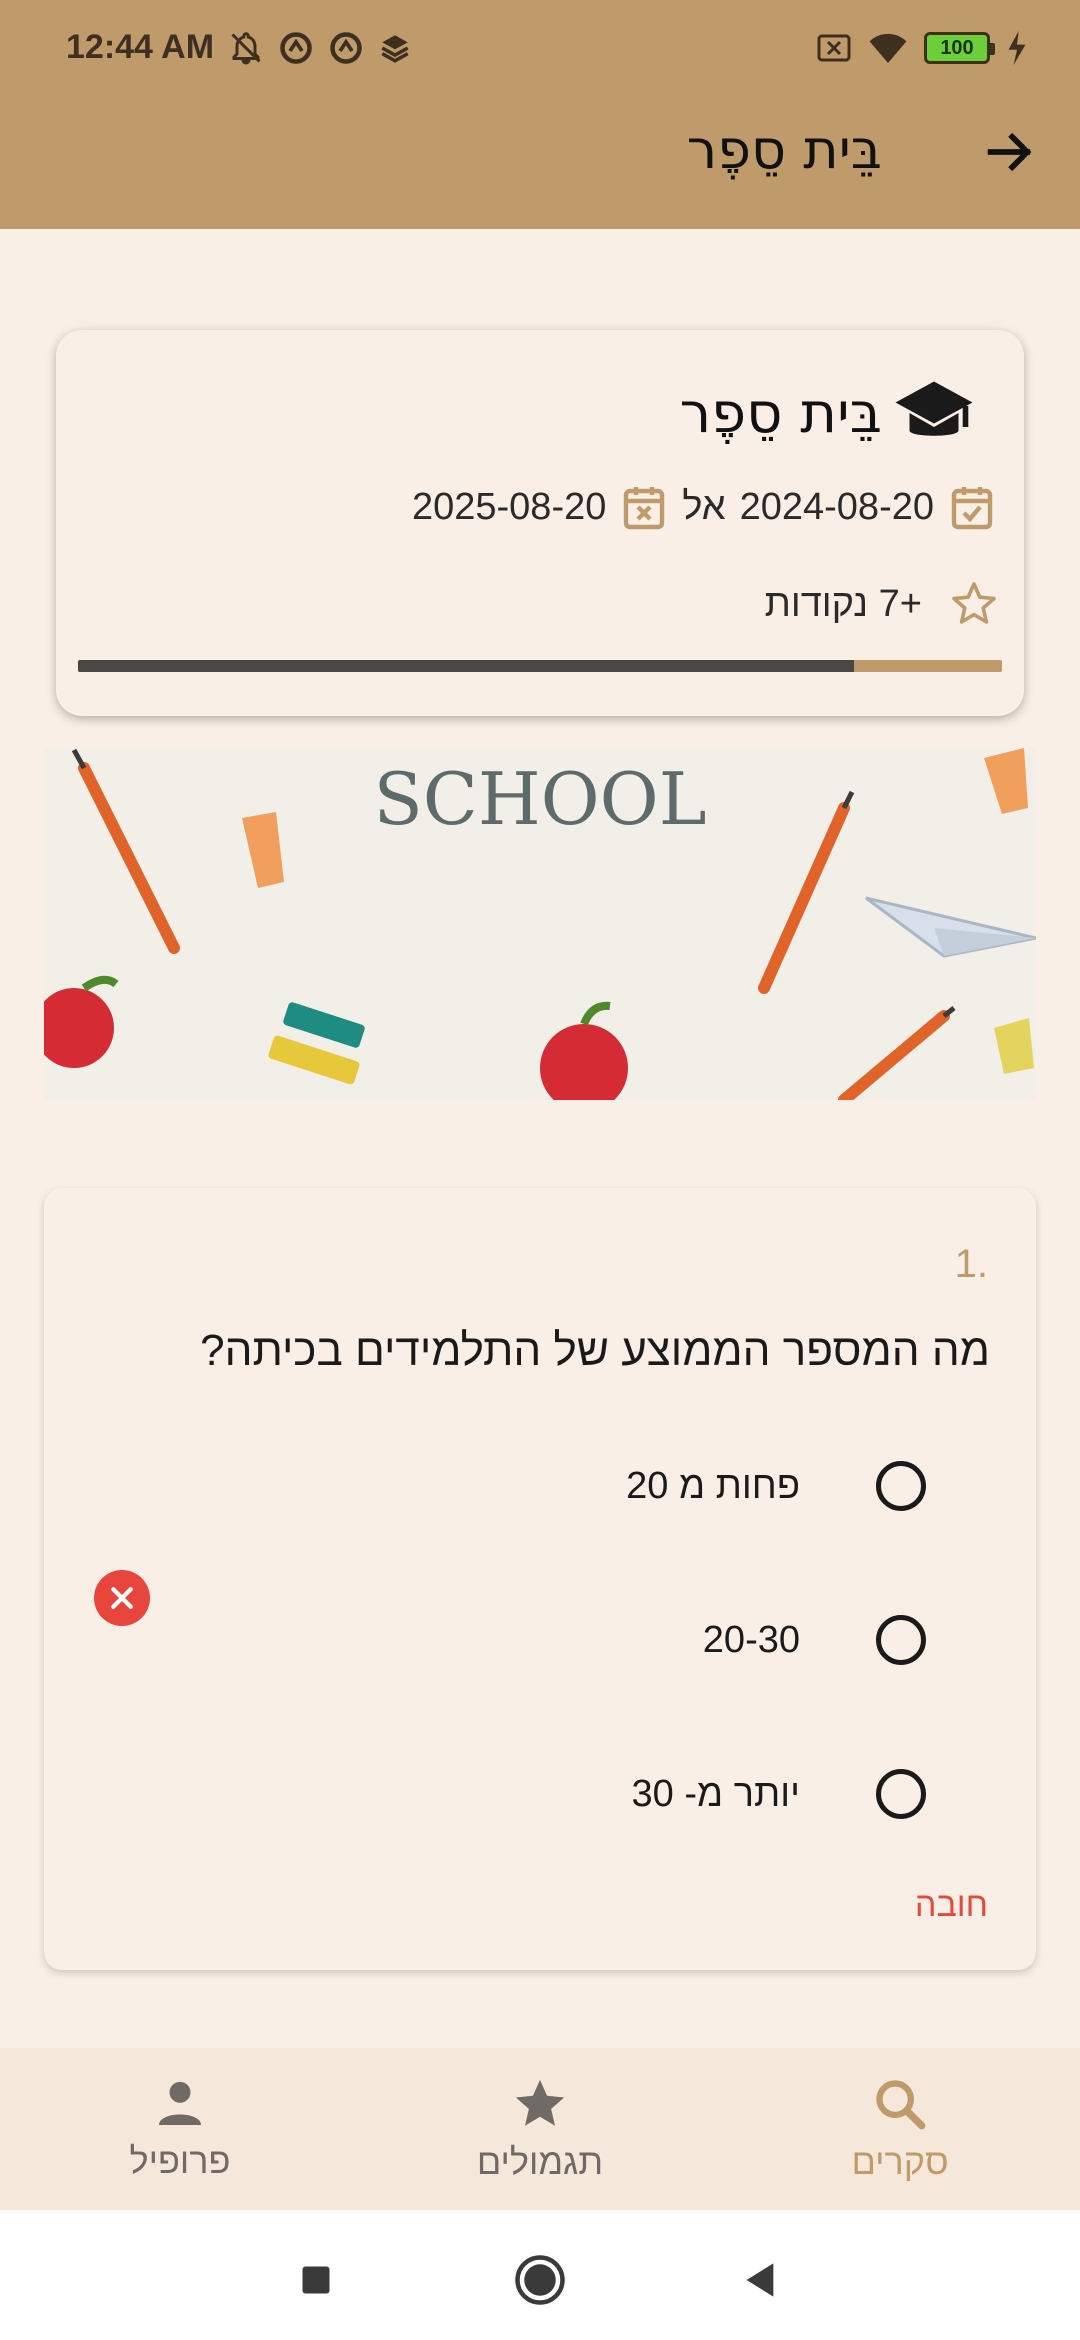 This screenshot has height=2340, width=1080. I want to click on option-more-than-30: יותר מ- 30, so click(626, 1794).